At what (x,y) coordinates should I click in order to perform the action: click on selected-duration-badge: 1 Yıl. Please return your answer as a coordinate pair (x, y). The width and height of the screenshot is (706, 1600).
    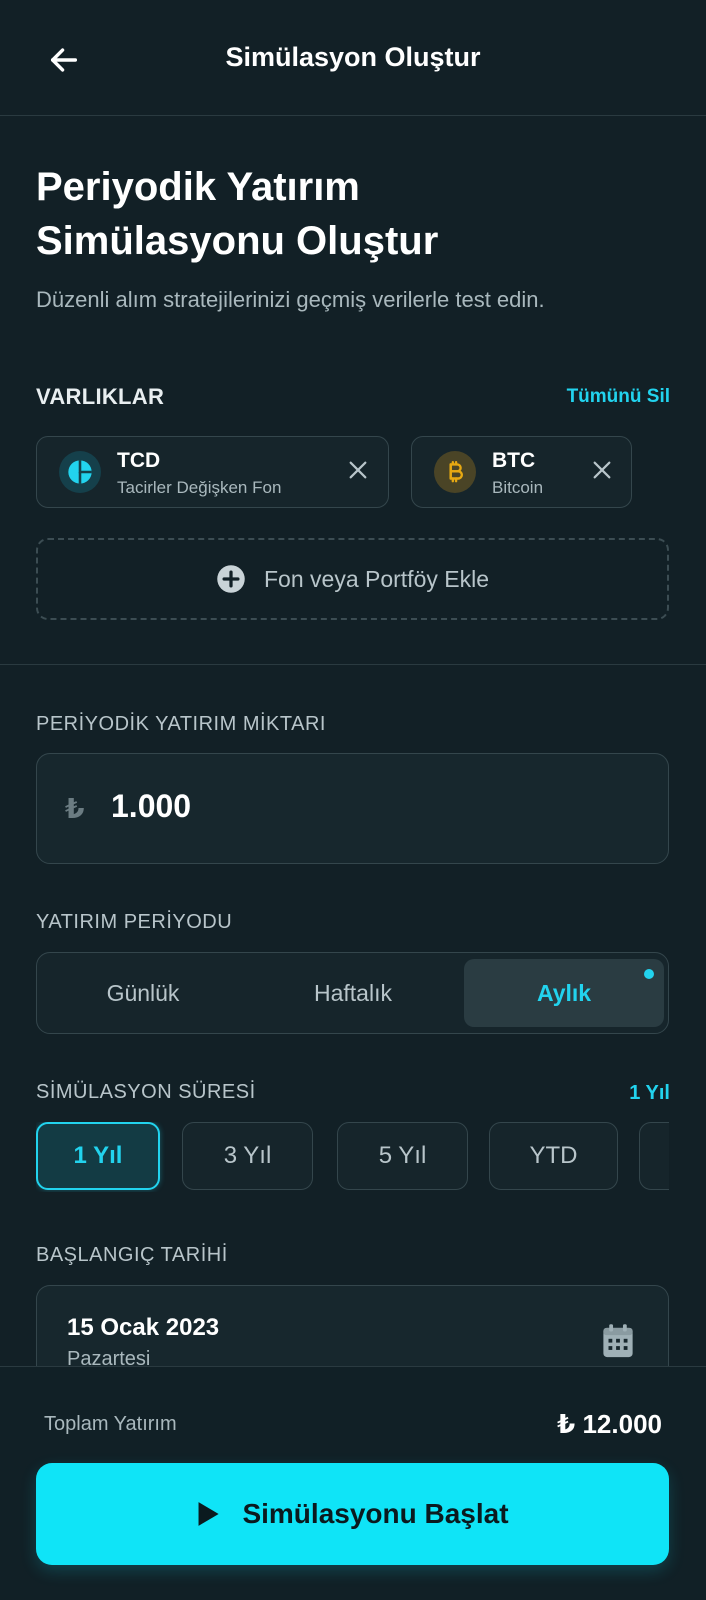
    Looking at the image, I should click on (649, 1093).